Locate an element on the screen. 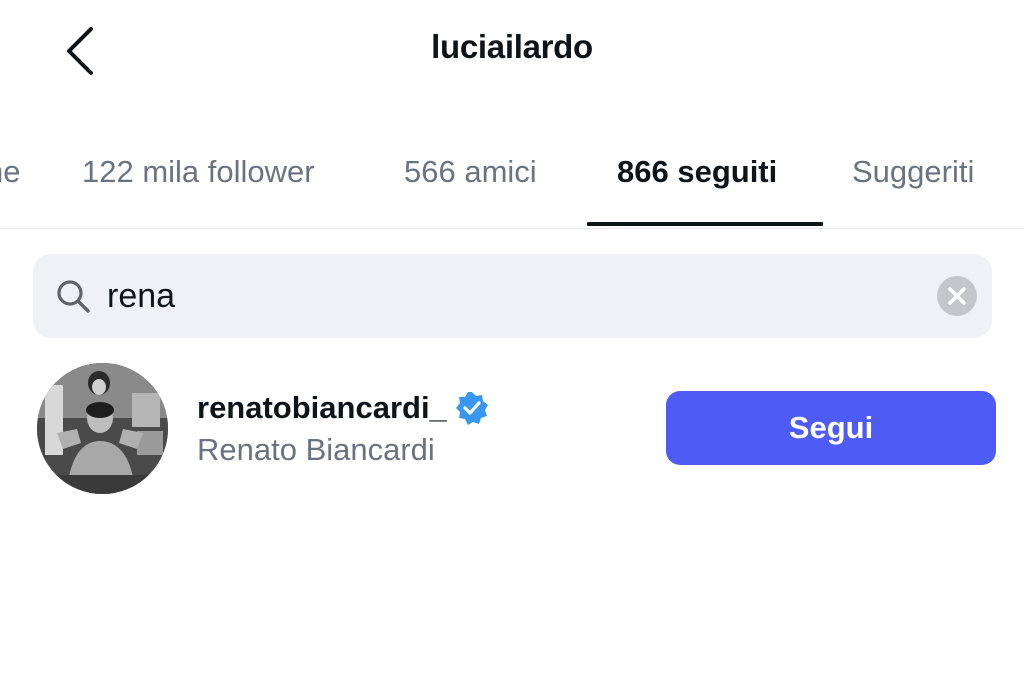  search-bar is located at coordinates (512, 296).